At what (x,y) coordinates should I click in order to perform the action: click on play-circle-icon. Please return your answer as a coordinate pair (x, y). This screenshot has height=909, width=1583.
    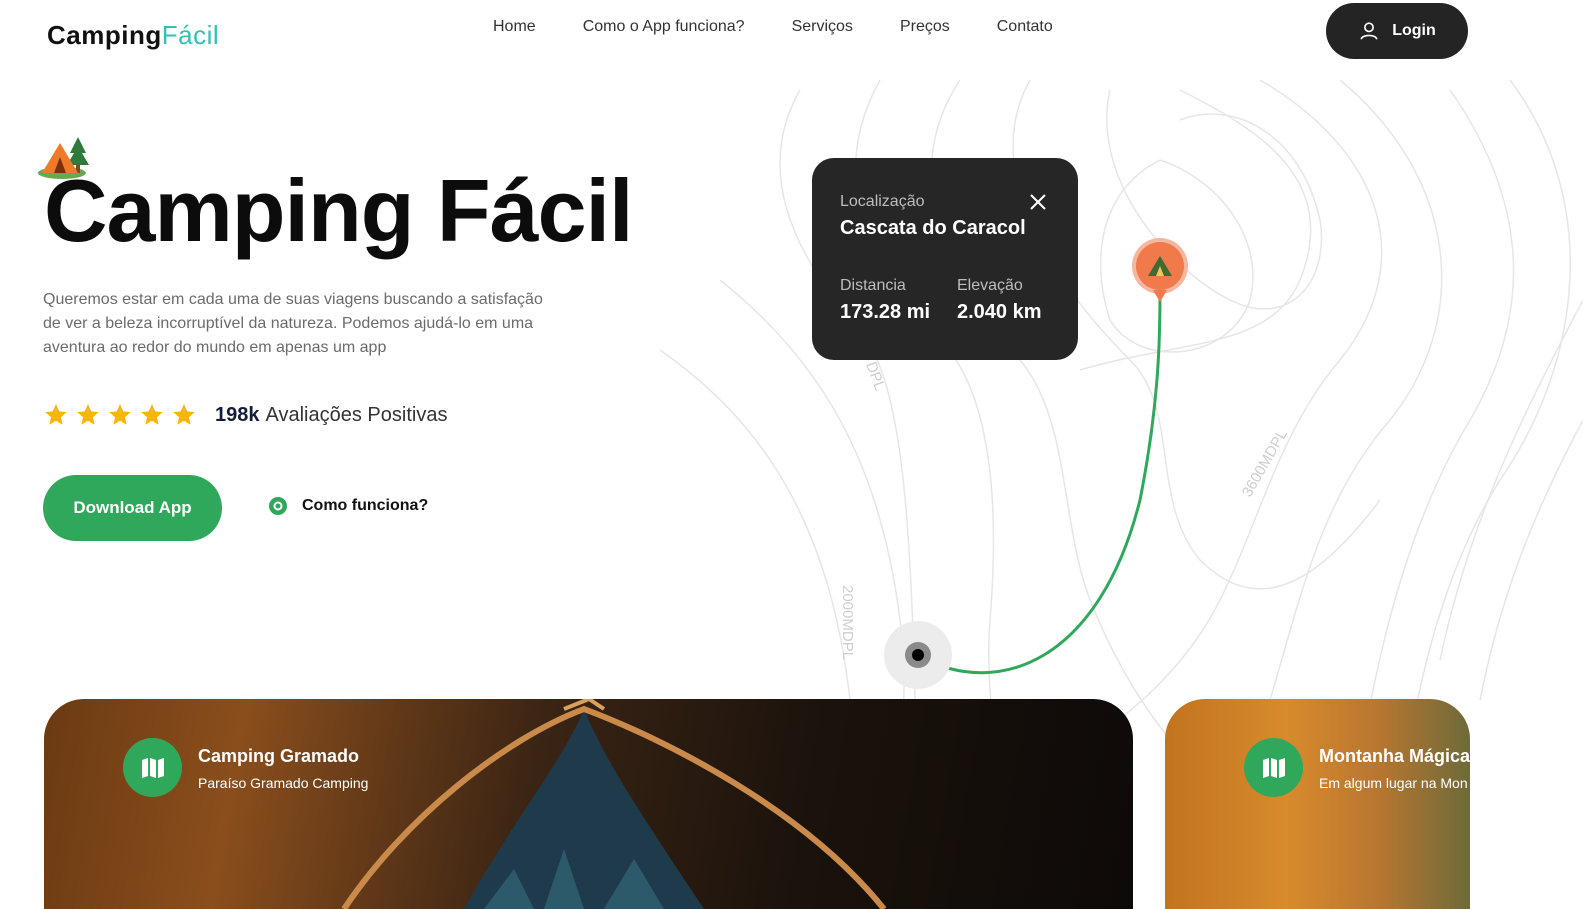
    Looking at the image, I should click on (278, 506).